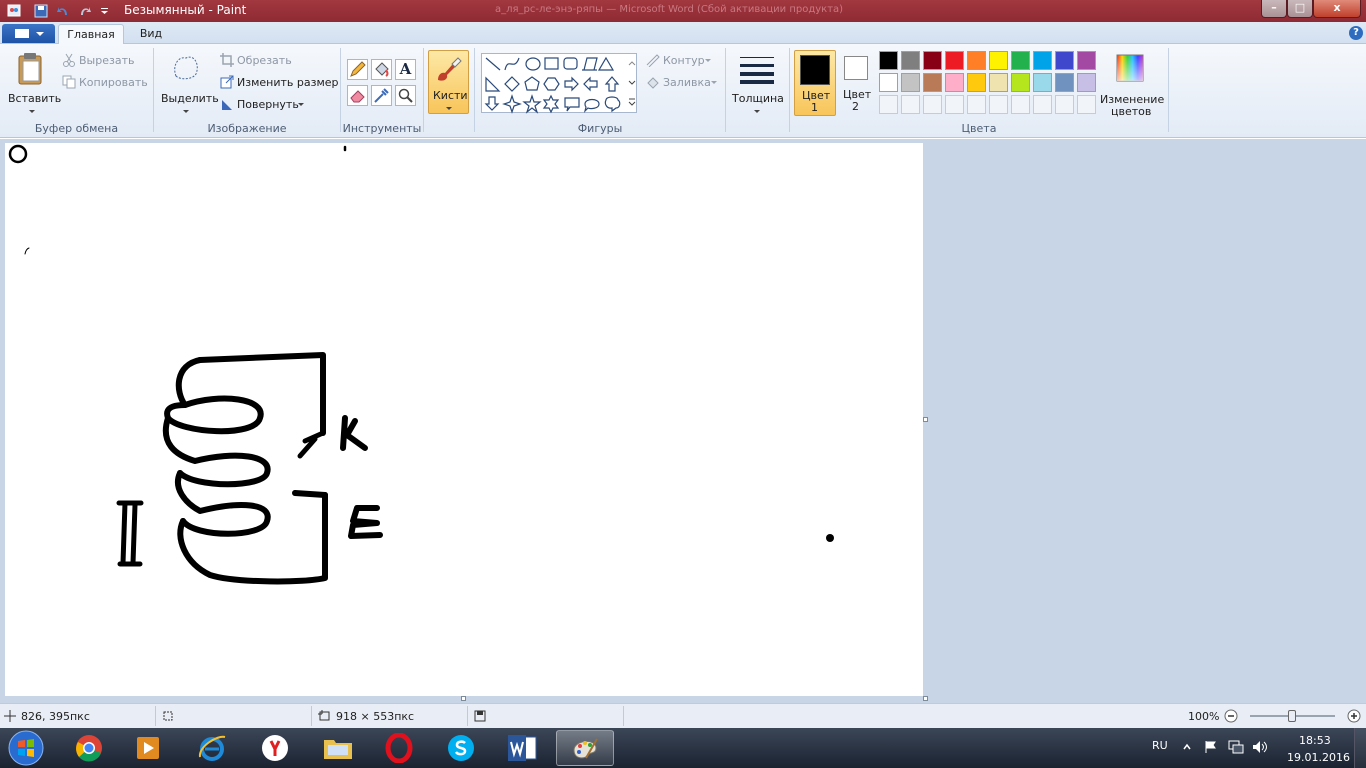 The image size is (1366, 768). Describe the element at coordinates (1231, 716) in the screenshot. I see `zoom-out-icon` at that location.